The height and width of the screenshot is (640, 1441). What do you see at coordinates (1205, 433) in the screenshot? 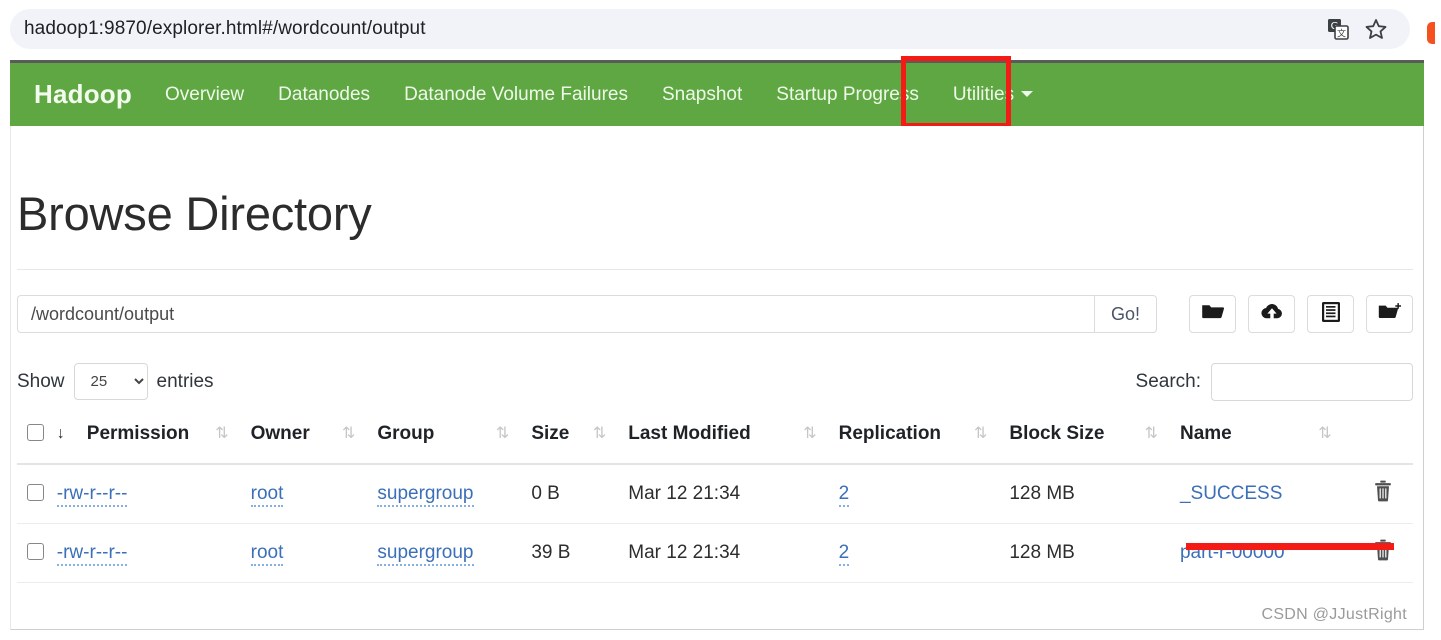
I see `th-name-label: Name` at bounding box center [1205, 433].